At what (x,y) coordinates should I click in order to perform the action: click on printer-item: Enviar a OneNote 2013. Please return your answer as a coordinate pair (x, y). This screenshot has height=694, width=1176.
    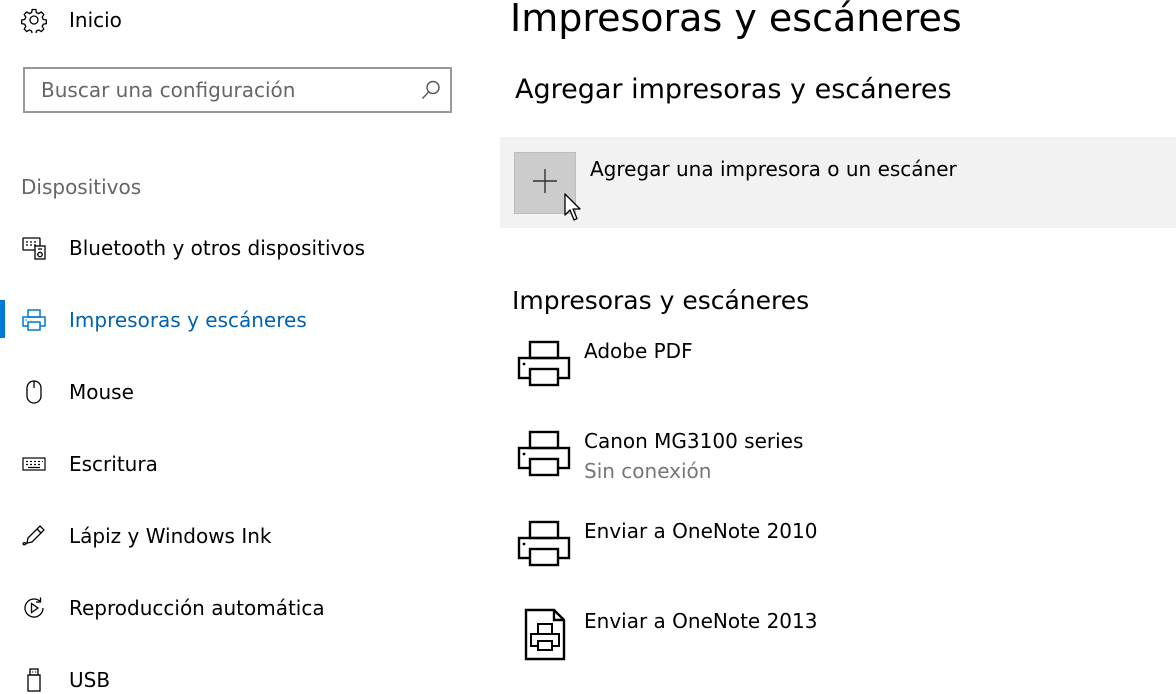
    Looking at the image, I should click on (810, 642).